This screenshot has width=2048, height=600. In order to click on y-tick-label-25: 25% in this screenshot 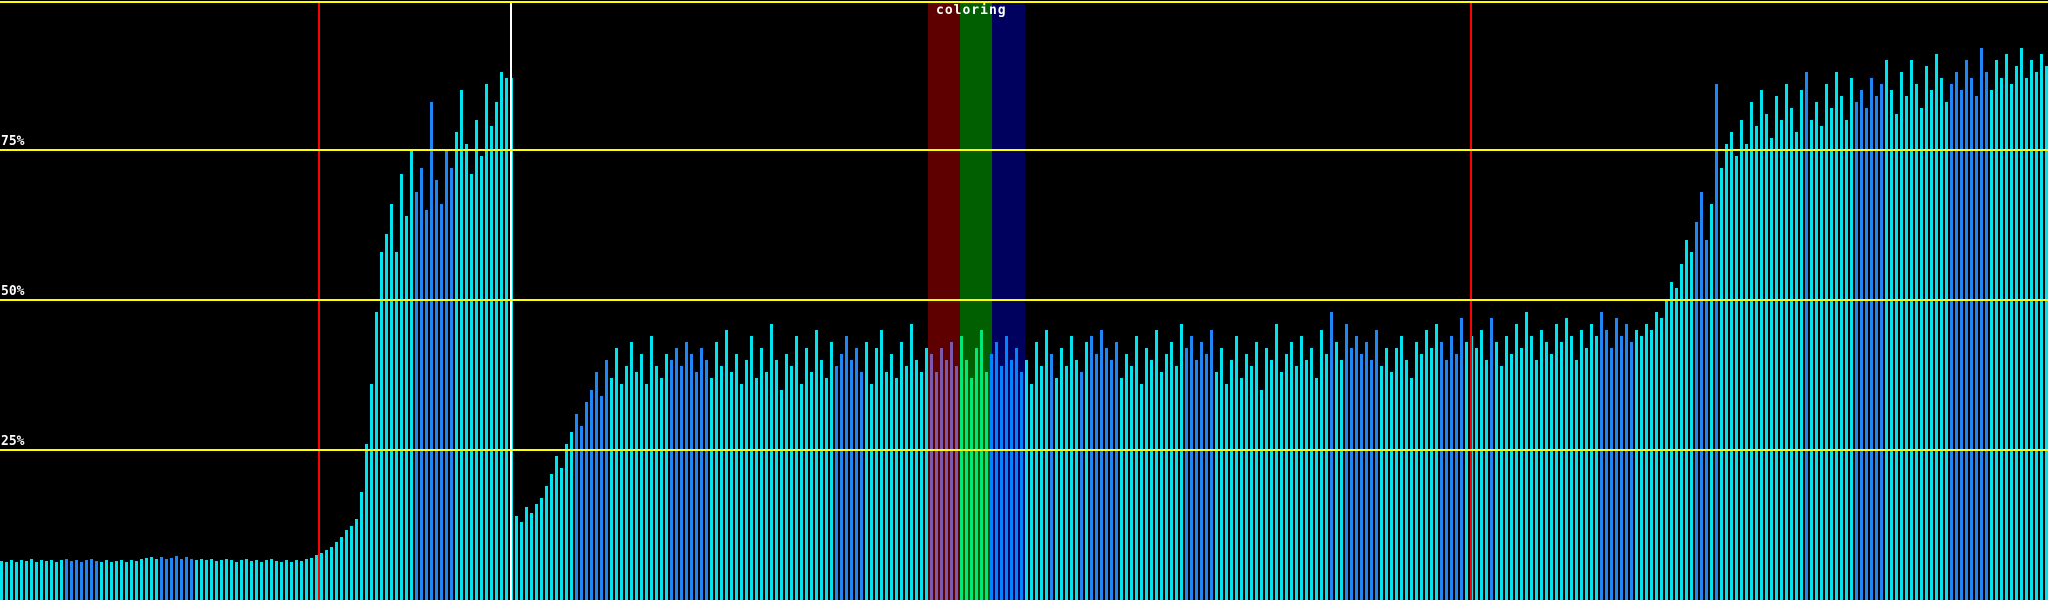, I will do `click(13, 441)`.